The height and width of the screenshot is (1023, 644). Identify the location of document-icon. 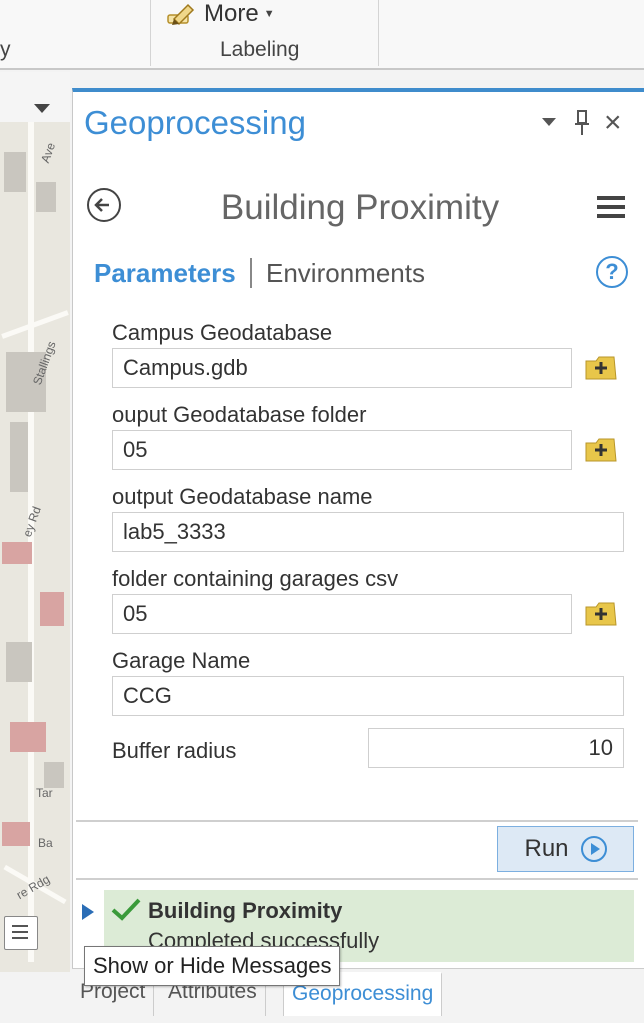
(21, 933).